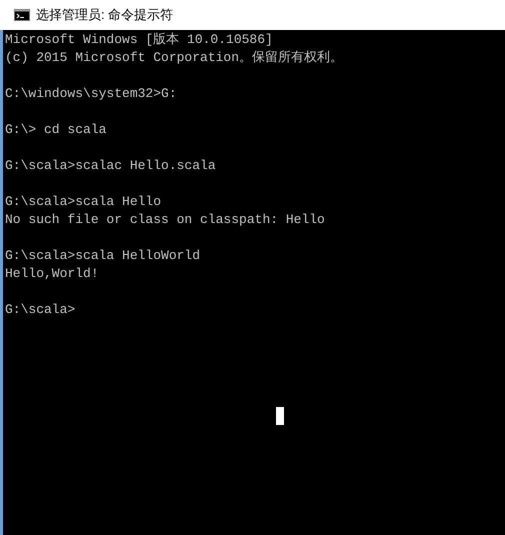 This screenshot has width=505, height=535. Describe the element at coordinates (55, 129) in the screenshot. I see `console-line: G:\> cd scala` at that location.